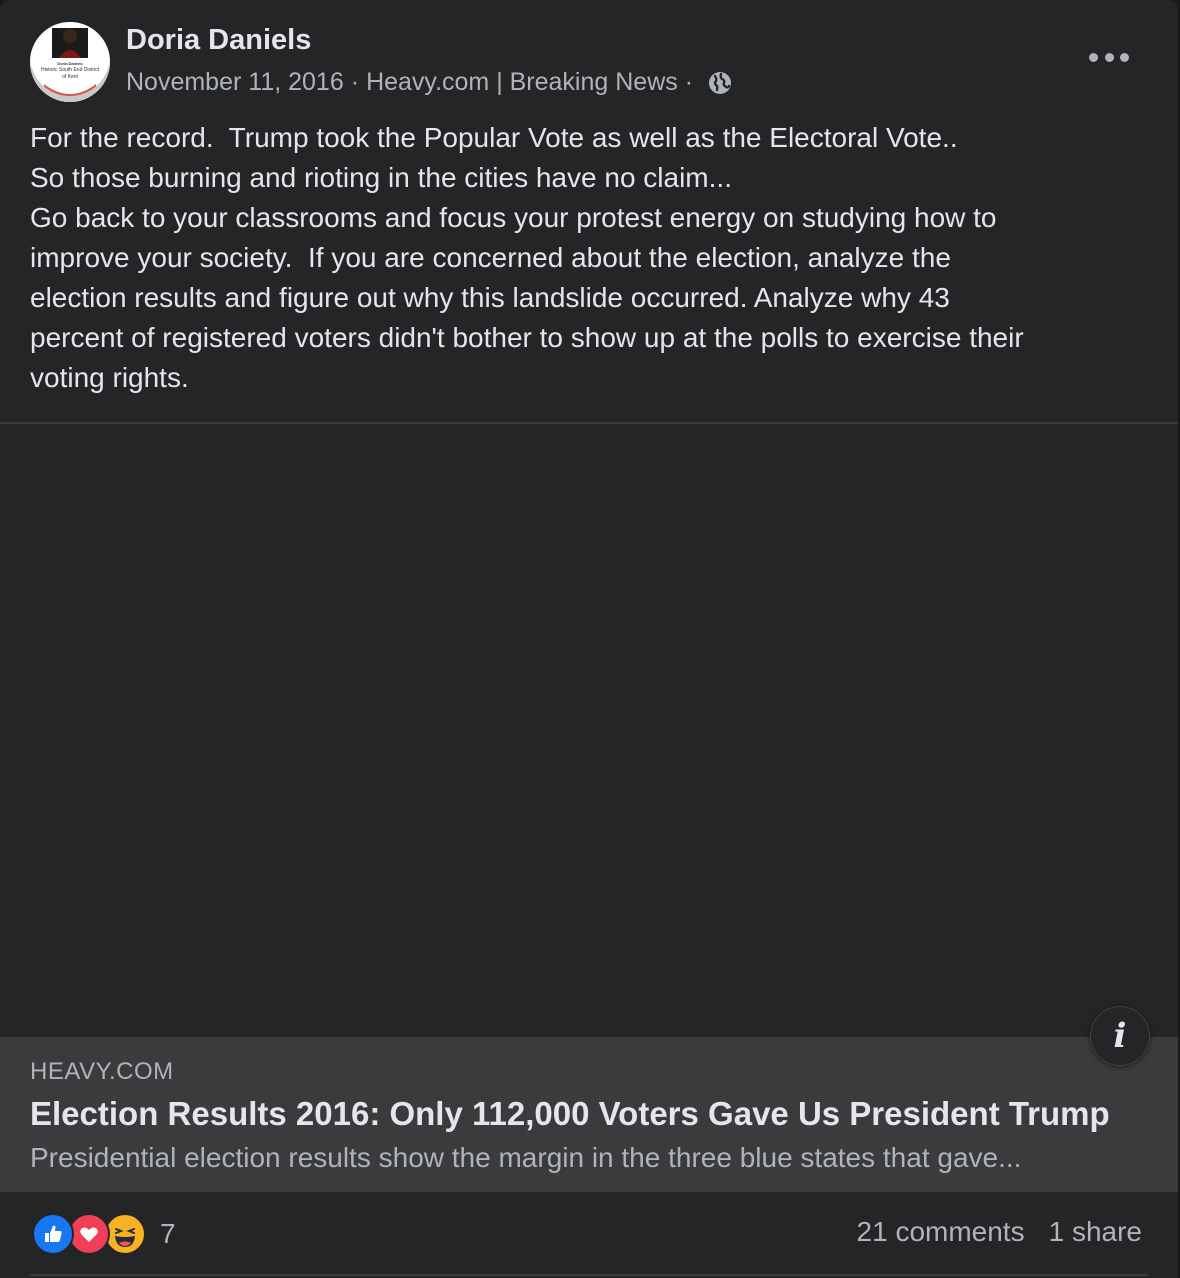  Describe the element at coordinates (218, 40) in the screenshot. I see `author-name: Doria Daniels` at that location.